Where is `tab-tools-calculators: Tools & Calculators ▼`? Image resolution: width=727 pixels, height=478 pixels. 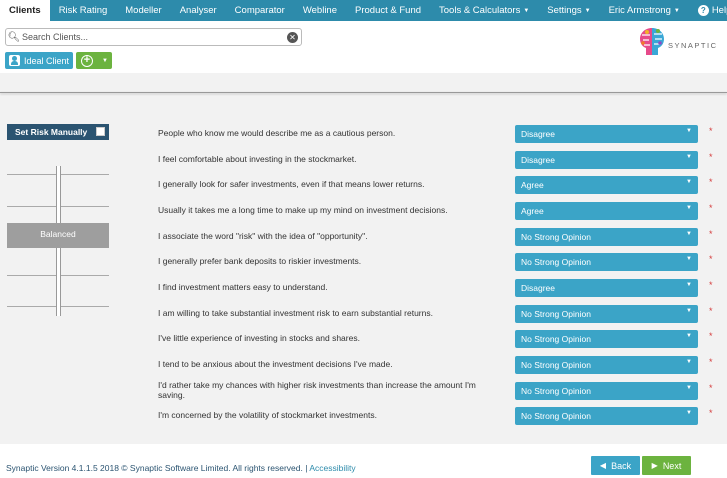
tab-tools-calculators: Tools & Calculators ▼ is located at coordinates (484, 10).